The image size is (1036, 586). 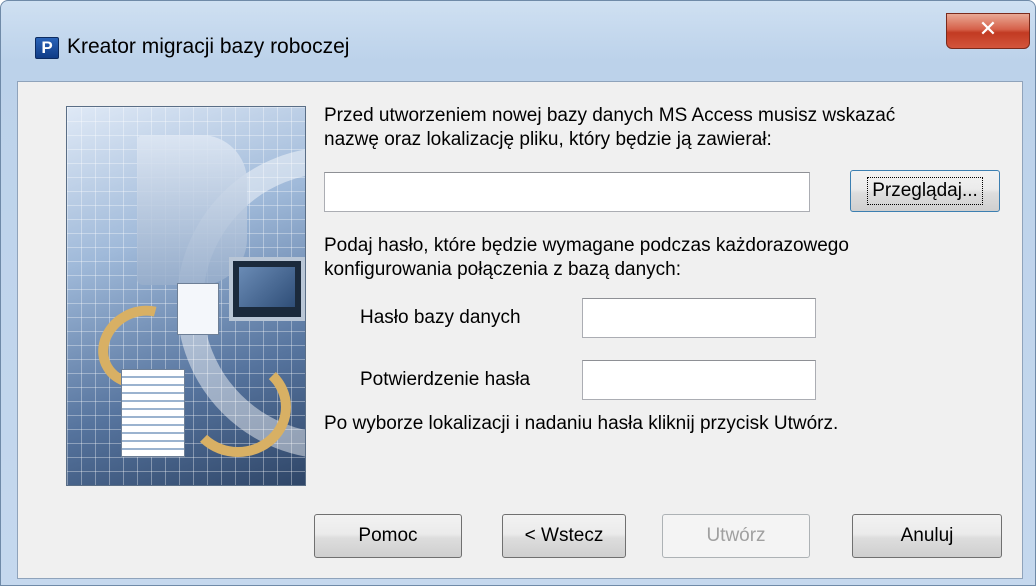 What do you see at coordinates (440, 317) in the screenshot?
I see `password-label: Hasło bazy danych` at bounding box center [440, 317].